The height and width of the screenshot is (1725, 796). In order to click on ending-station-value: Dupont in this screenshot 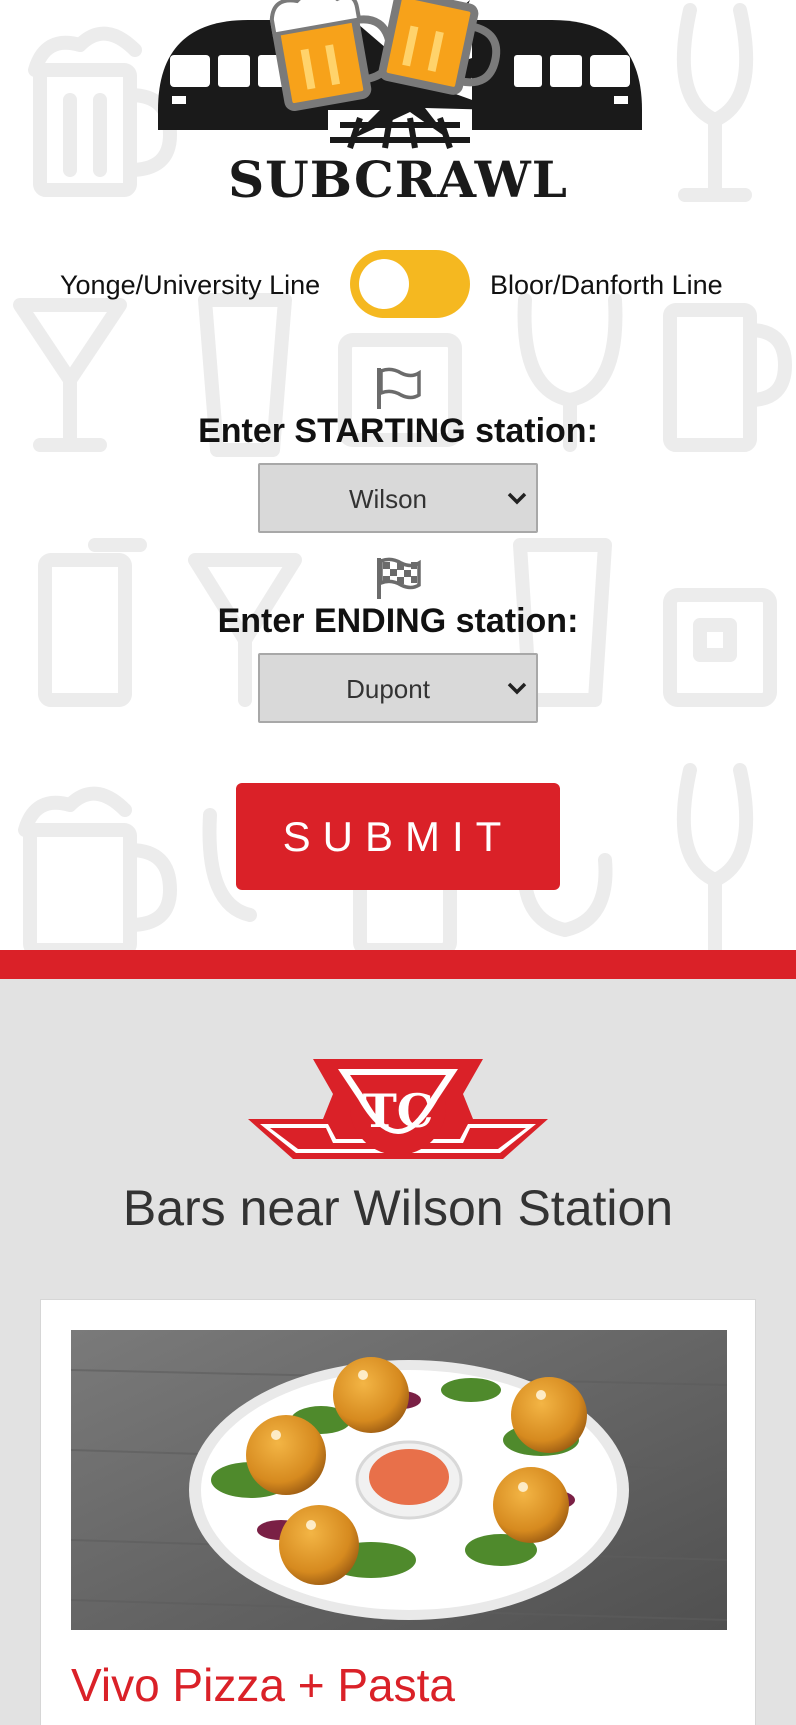, I will do `click(388, 689)`.